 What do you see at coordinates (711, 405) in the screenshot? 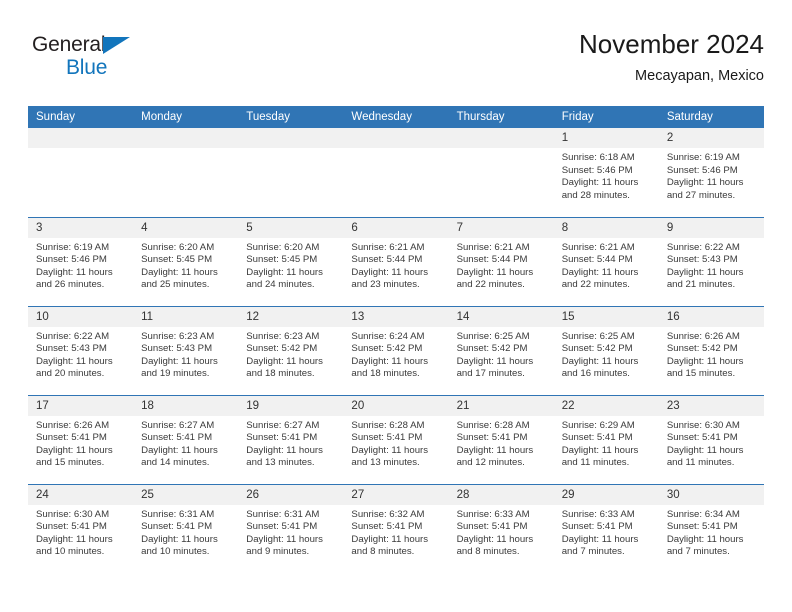
I see `day-number: 23` at bounding box center [711, 405].